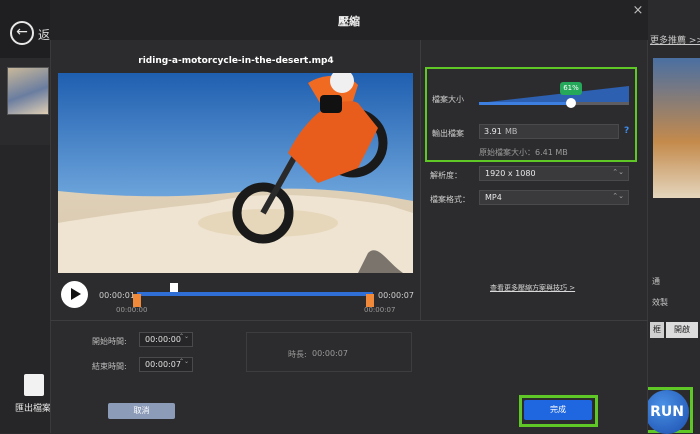 The width and height of the screenshot is (700, 434). I want to click on media-thumbnail, so click(28, 91).